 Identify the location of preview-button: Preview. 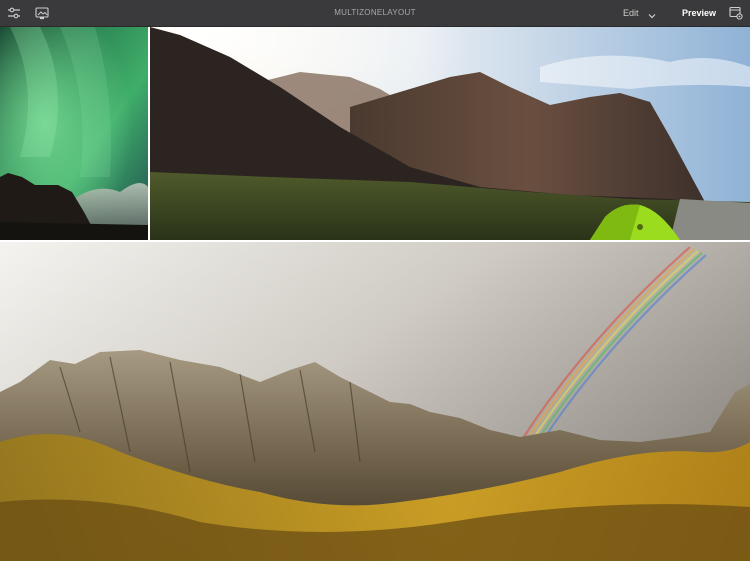
(699, 13).